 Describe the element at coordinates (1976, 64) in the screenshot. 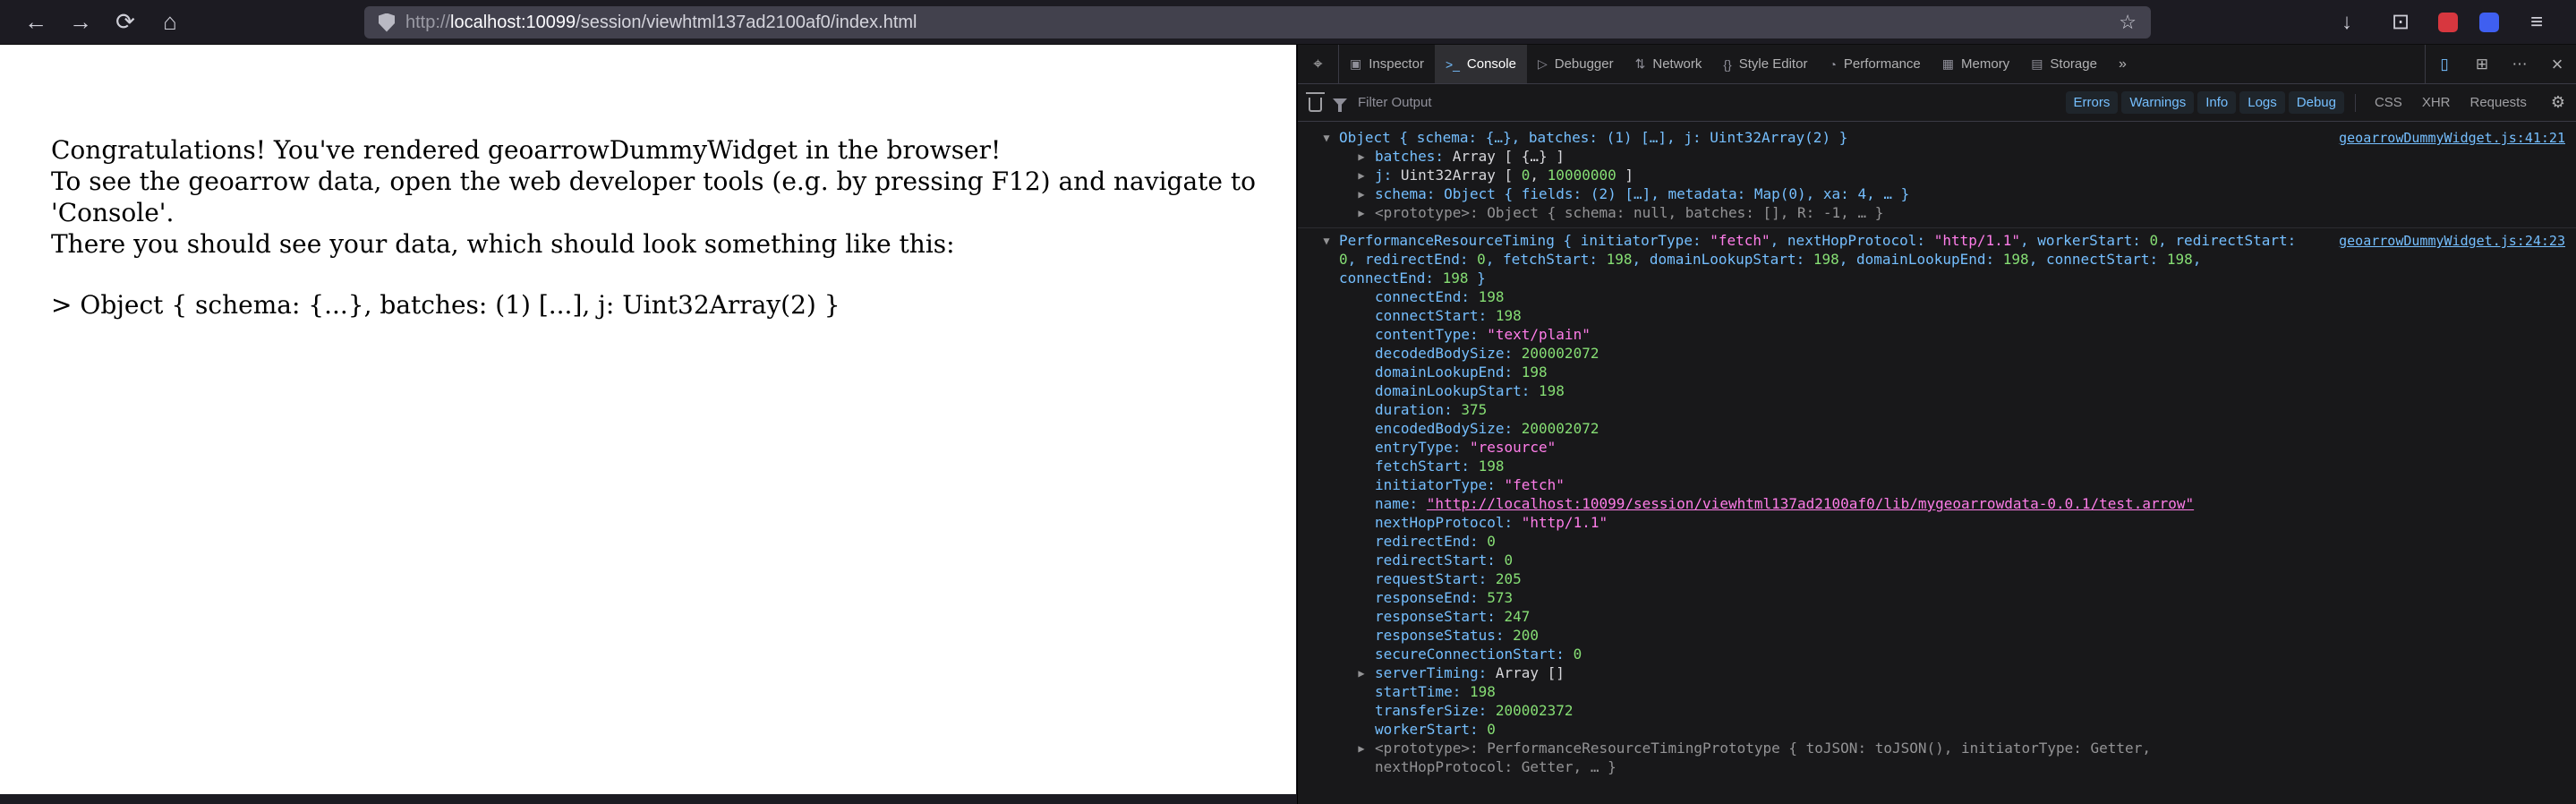

I see `tab-memory: ▦ Memory` at that location.